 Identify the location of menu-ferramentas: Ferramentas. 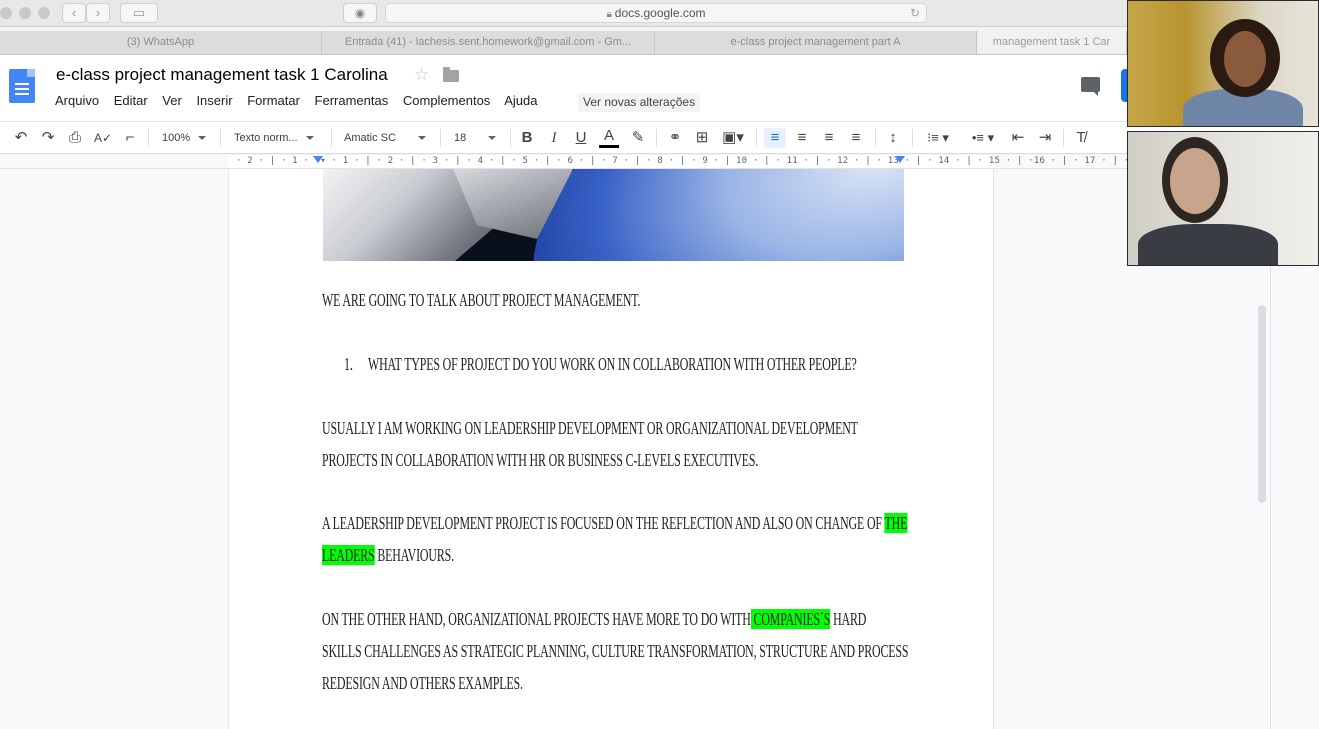
(352, 100).